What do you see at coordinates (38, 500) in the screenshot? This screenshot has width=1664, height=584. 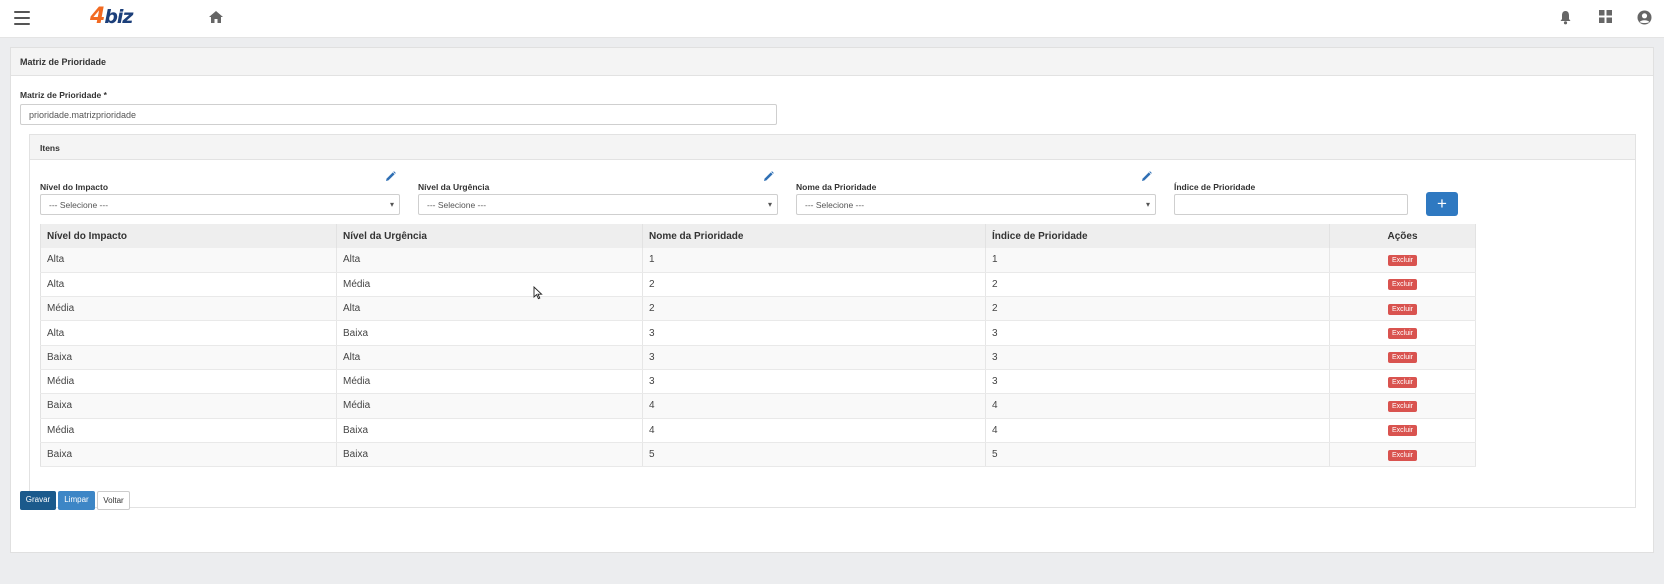 I see `save-button: Gravar` at bounding box center [38, 500].